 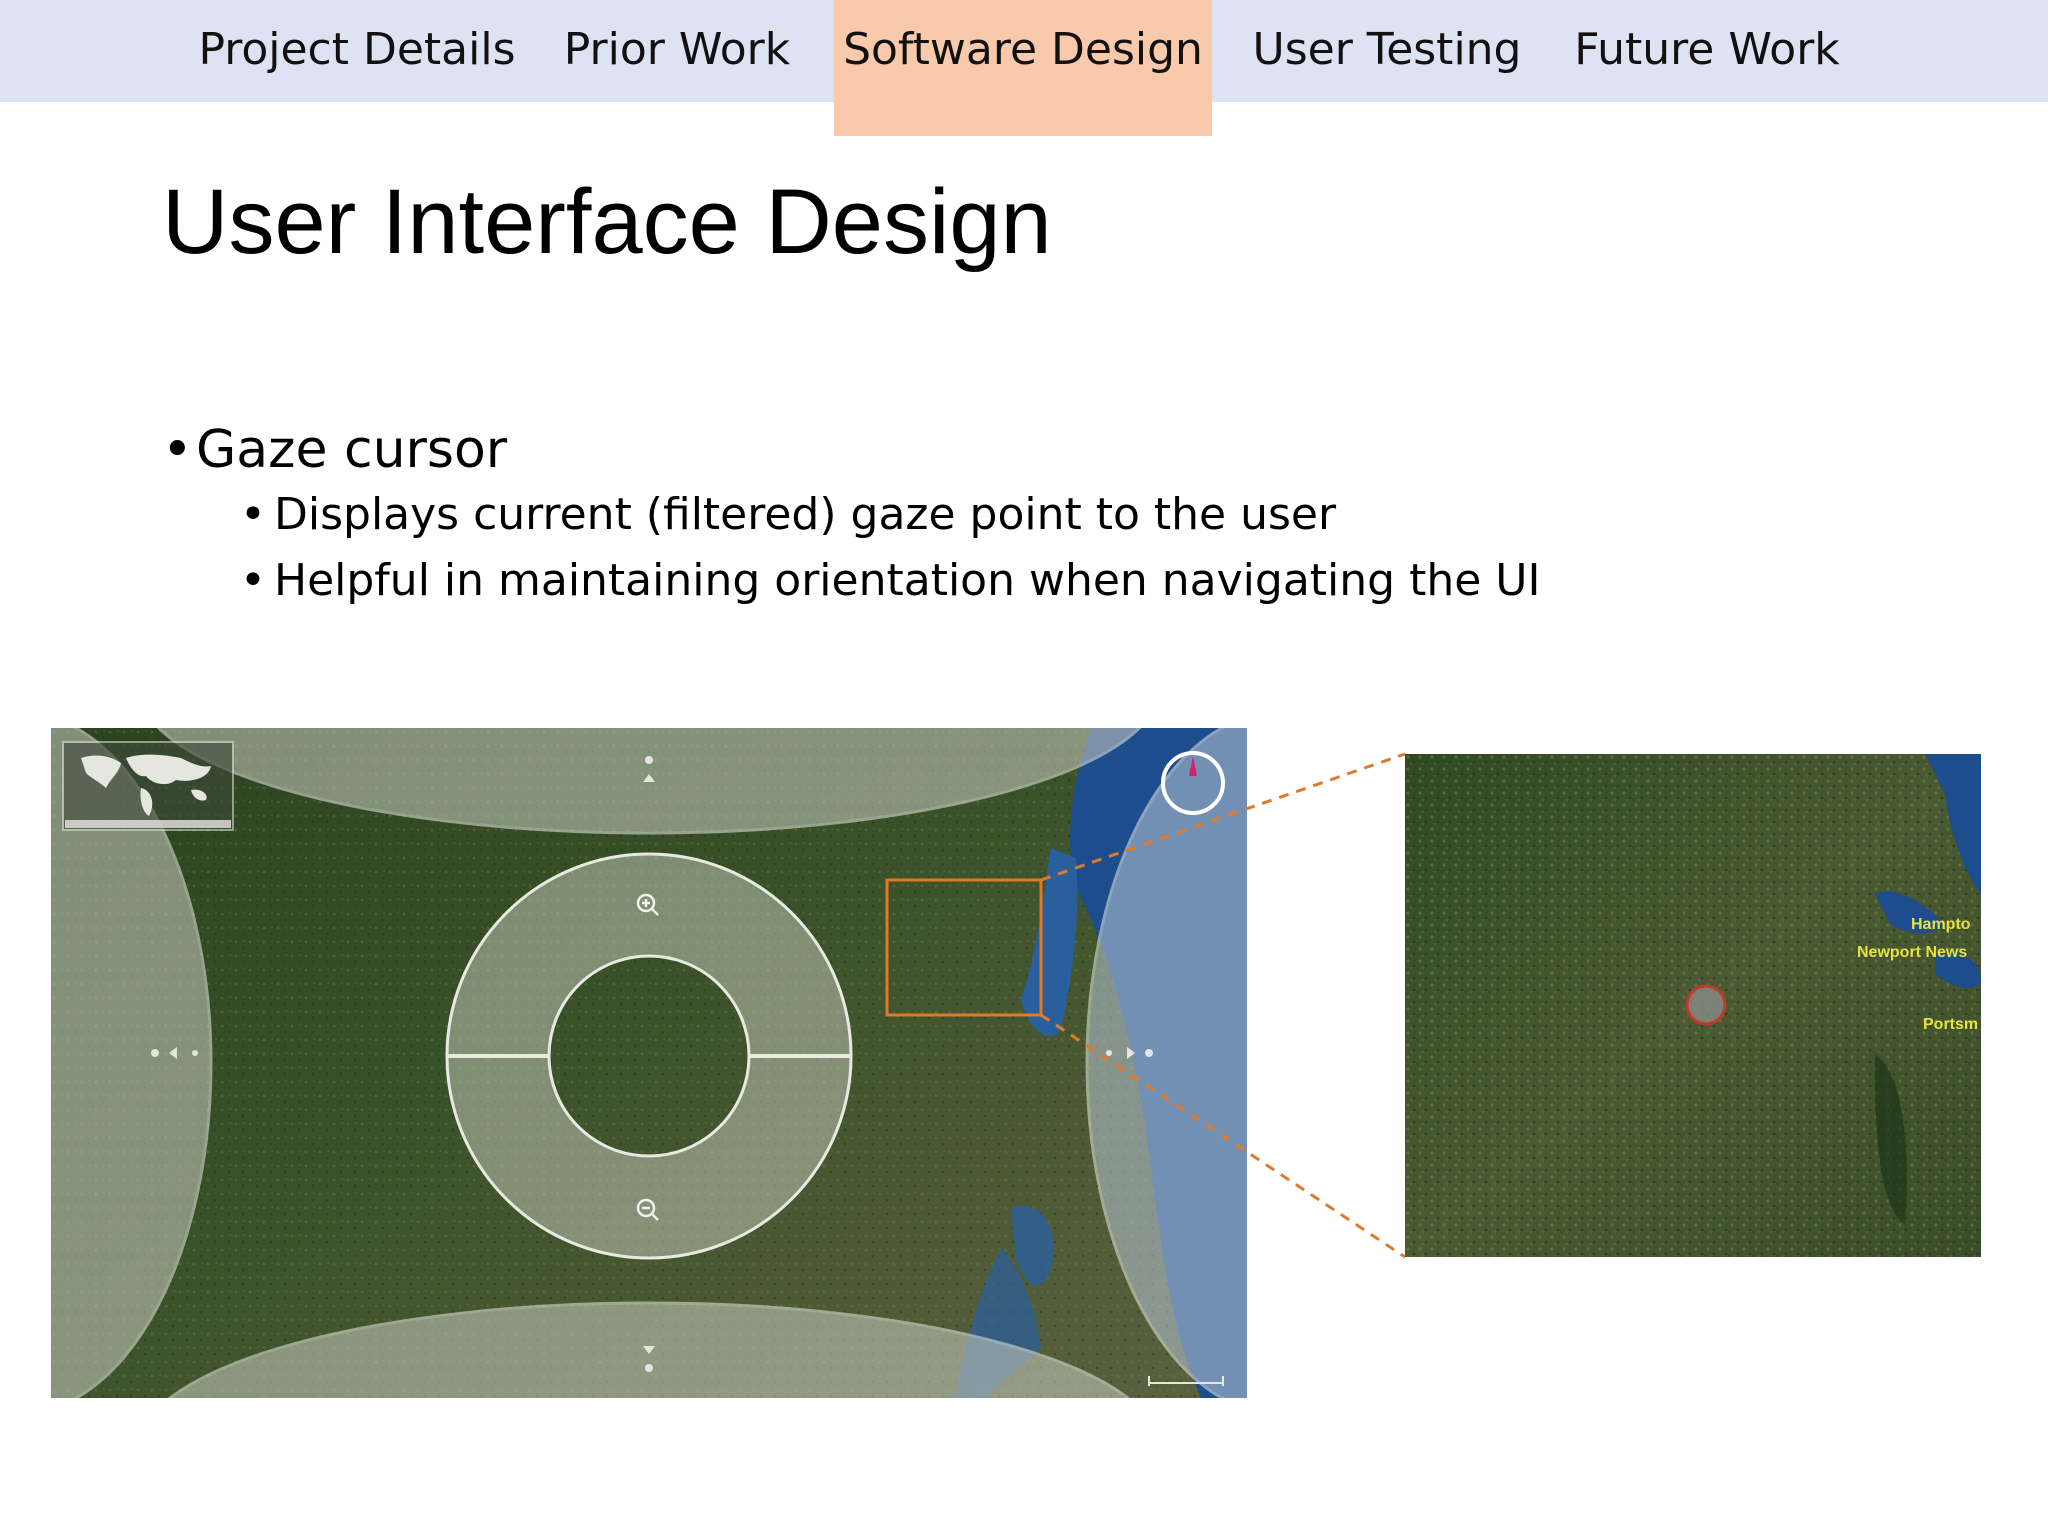 I want to click on gaze-cursor, so click(x=1706, y=1005).